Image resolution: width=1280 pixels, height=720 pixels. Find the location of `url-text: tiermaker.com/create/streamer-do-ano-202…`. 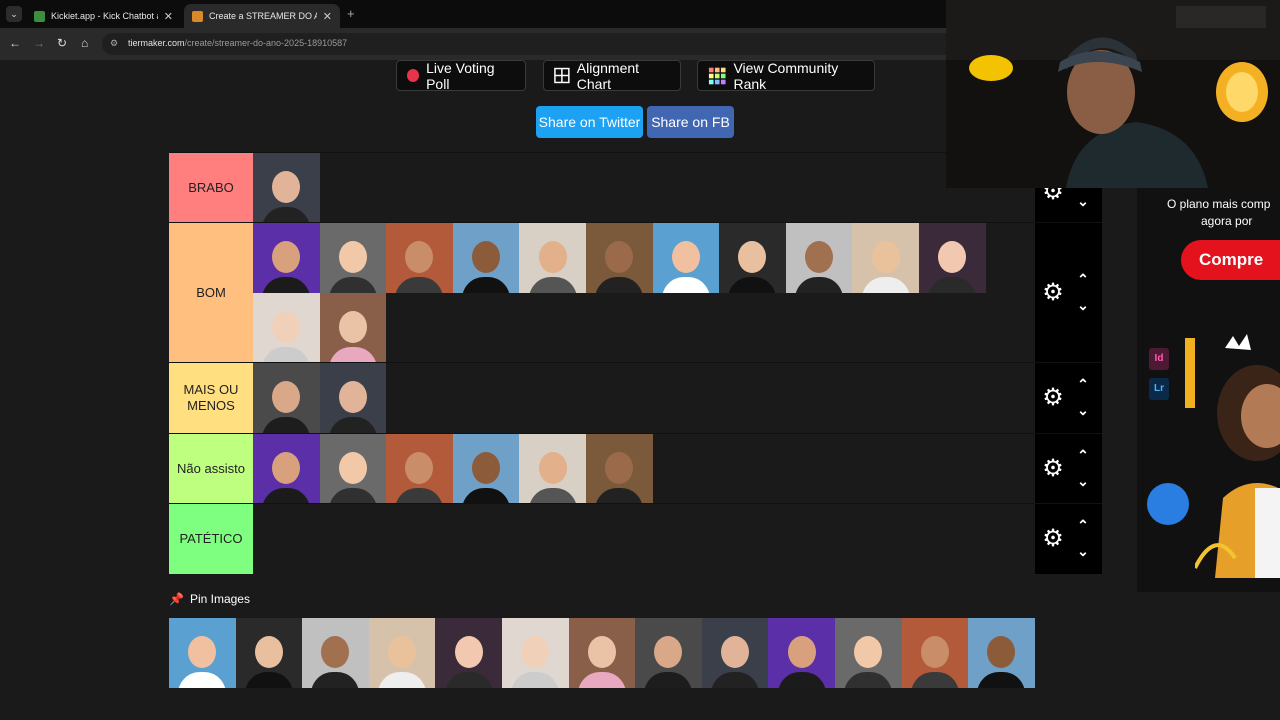

url-text: tiermaker.com/create/streamer-do-ano-202… is located at coordinates (238, 43).